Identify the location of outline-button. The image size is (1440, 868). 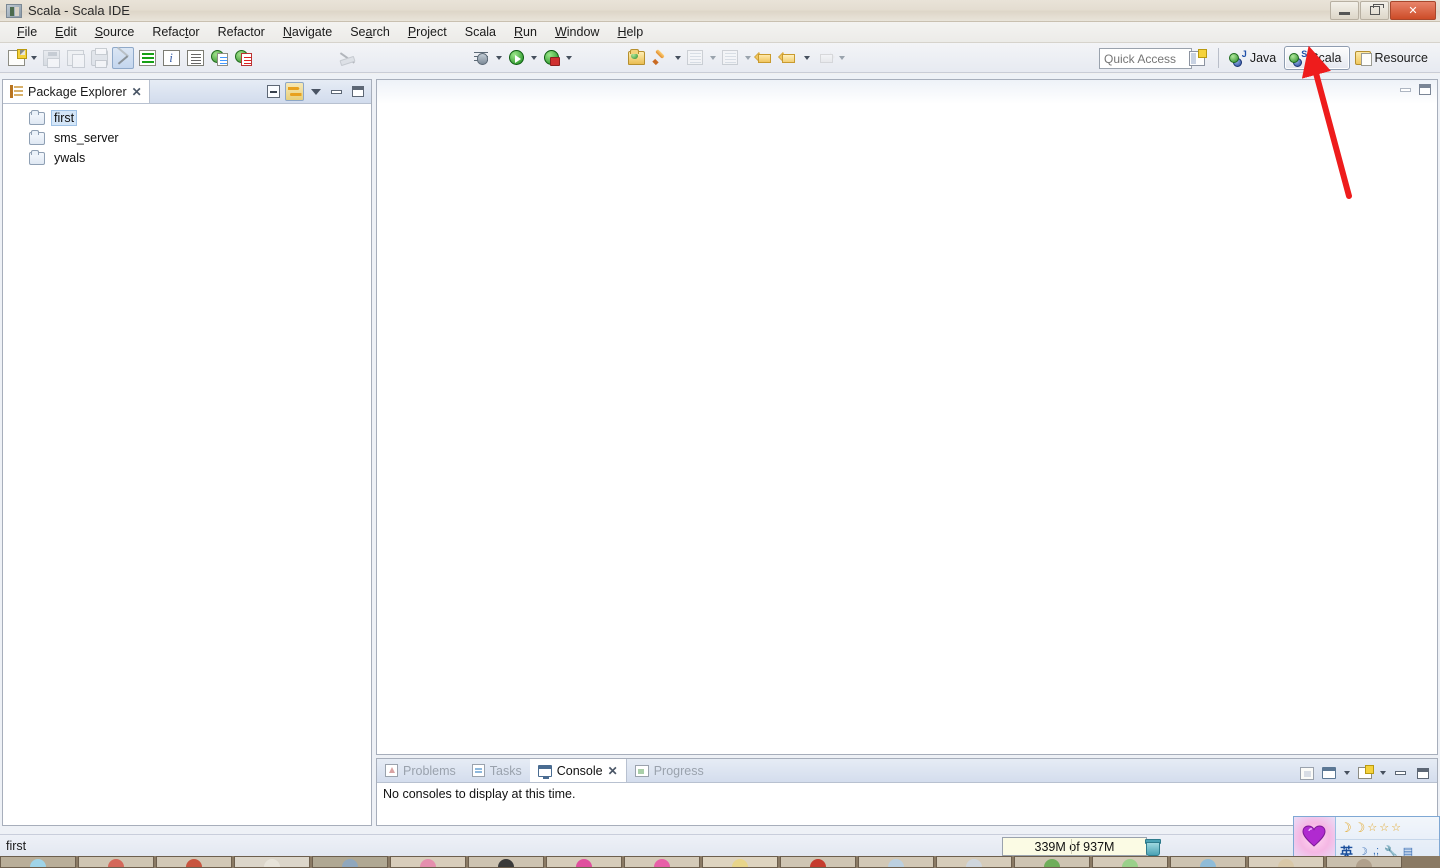
(195, 58).